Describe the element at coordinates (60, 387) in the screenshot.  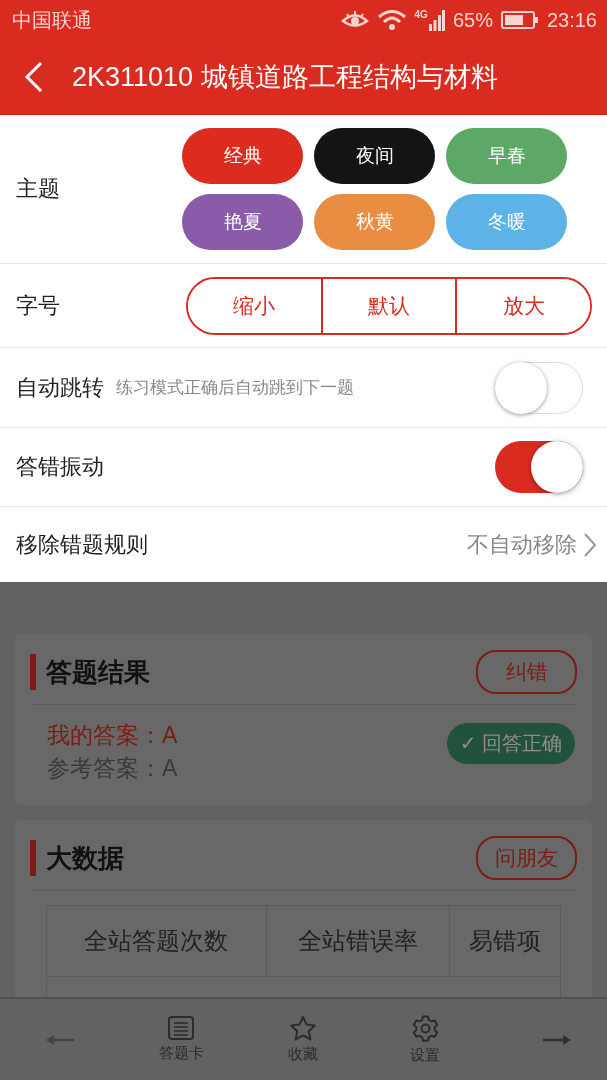
I see `setting-label: 自动跳转` at that location.